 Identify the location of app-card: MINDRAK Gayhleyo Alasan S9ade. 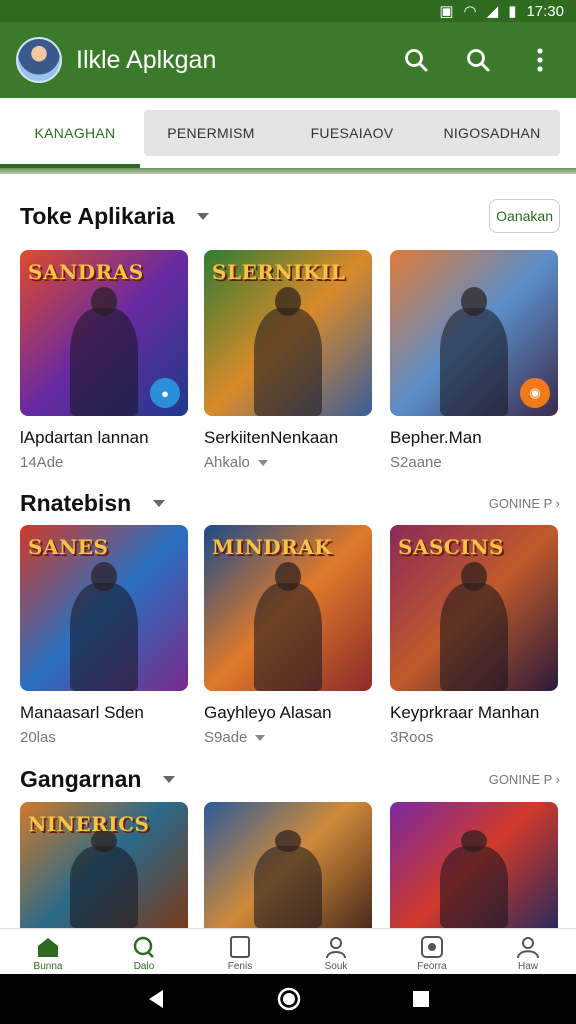
(288, 635).